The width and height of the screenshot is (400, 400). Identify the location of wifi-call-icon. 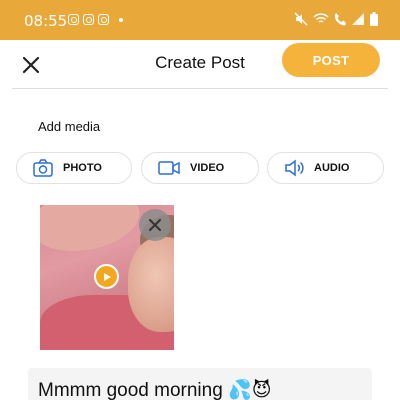
(321, 18).